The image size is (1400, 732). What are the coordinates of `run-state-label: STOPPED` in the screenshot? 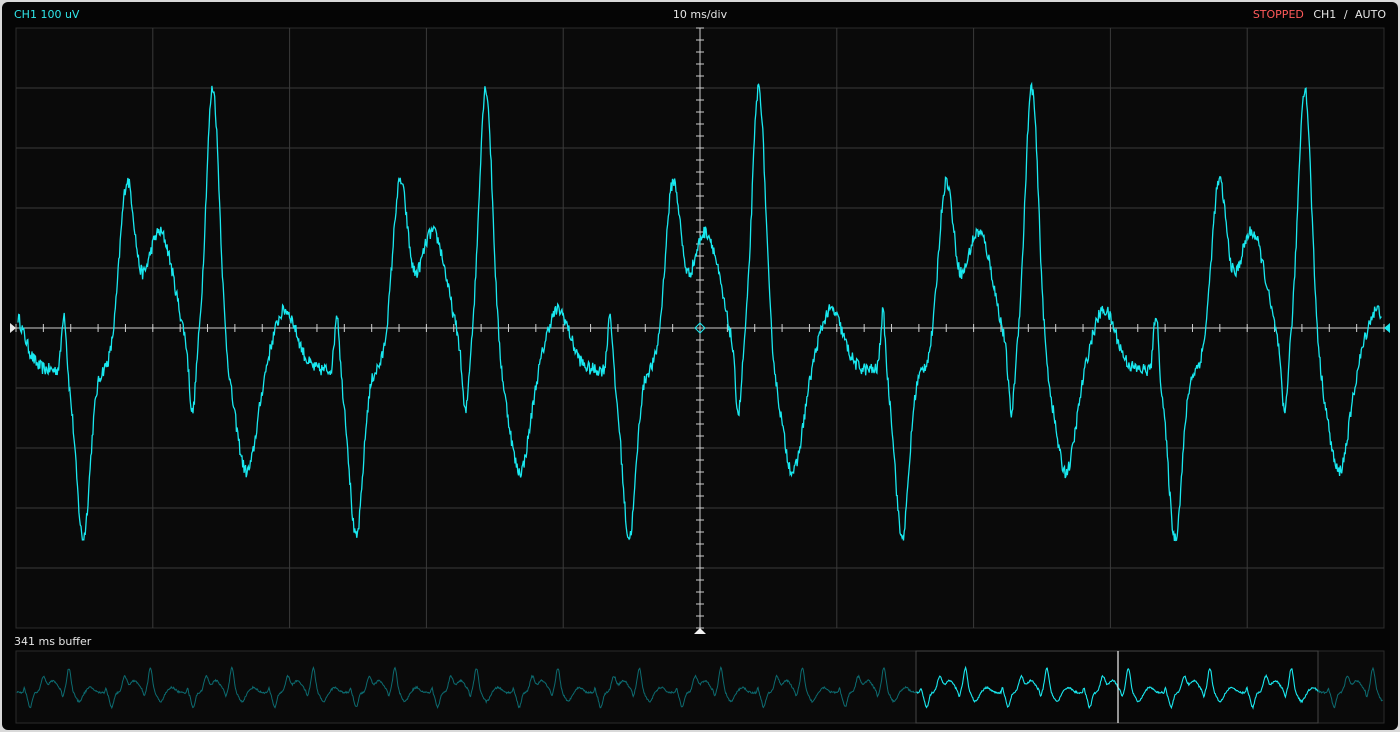 It's located at (1278, 14).